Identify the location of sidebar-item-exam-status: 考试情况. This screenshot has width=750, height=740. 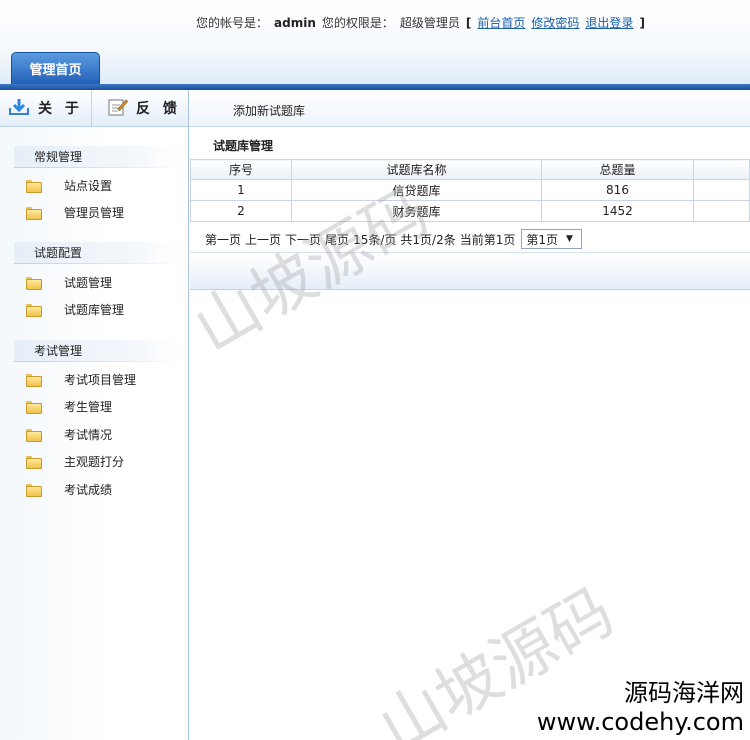
(69, 434).